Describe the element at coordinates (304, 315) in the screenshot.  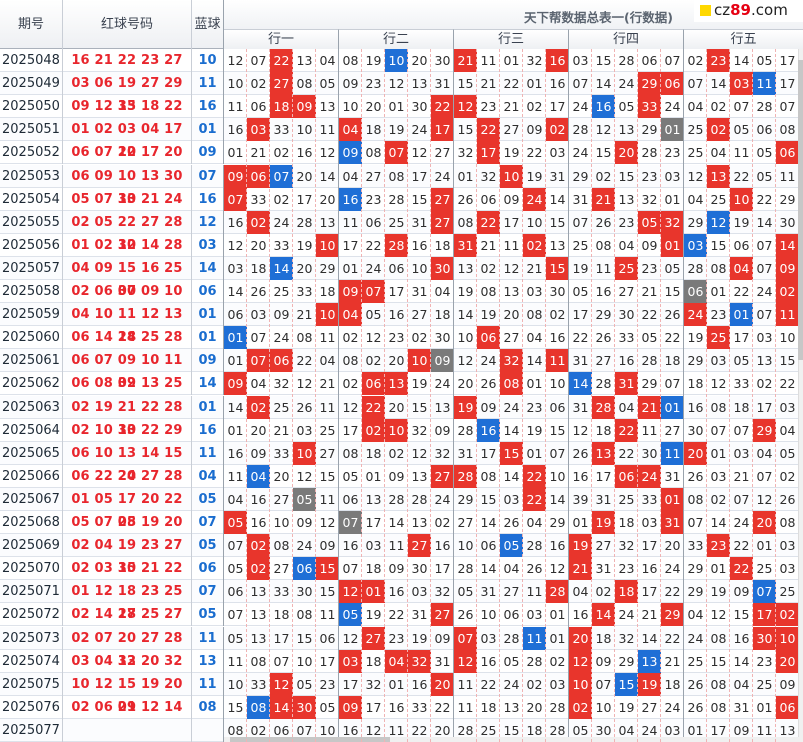
I see `number-cell: 21` at that location.